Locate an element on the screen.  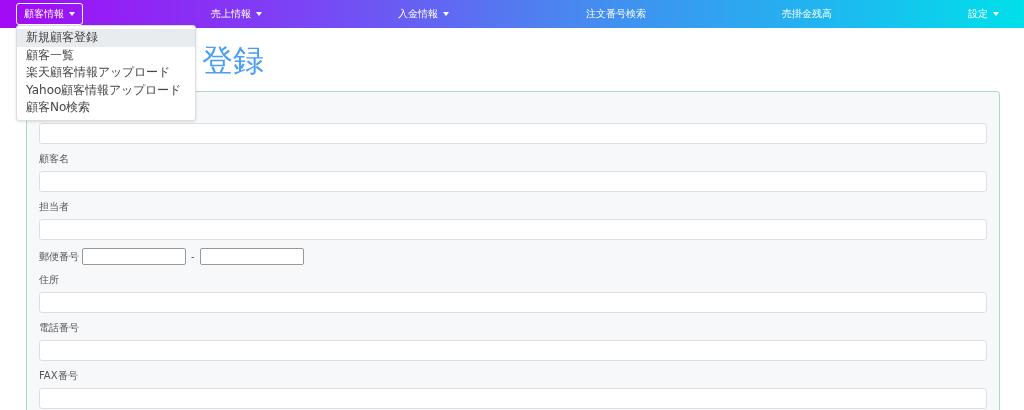
page-heading: 登録 is located at coordinates (233, 60).